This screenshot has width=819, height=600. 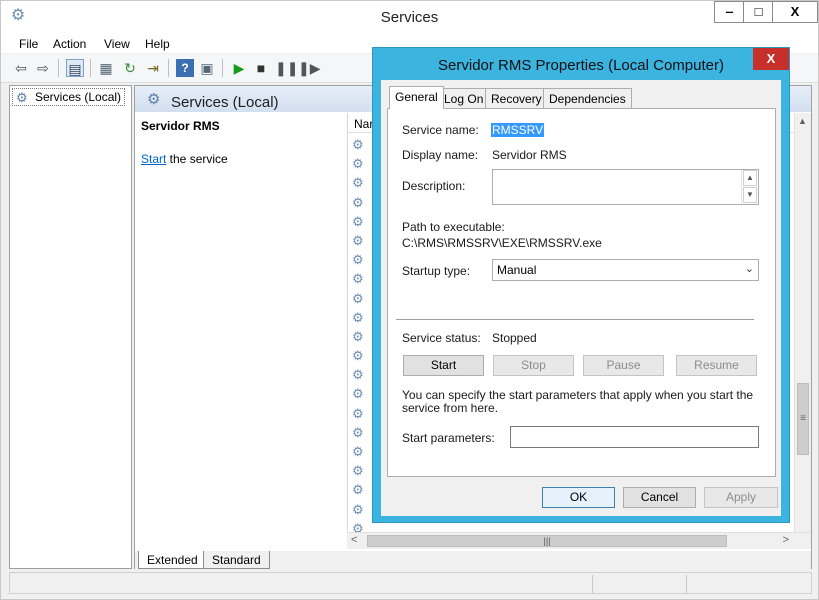 I want to click on tab-general: General, so click(x=416, y=97).